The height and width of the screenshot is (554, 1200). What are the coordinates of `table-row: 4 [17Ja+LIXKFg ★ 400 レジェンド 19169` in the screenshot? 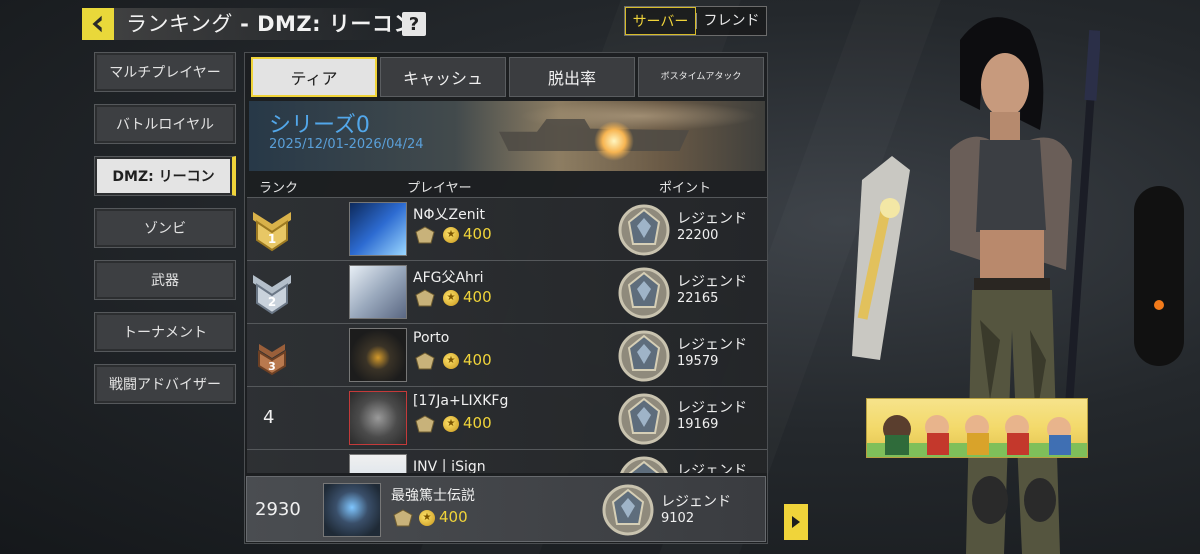 It's located at (507, 417).